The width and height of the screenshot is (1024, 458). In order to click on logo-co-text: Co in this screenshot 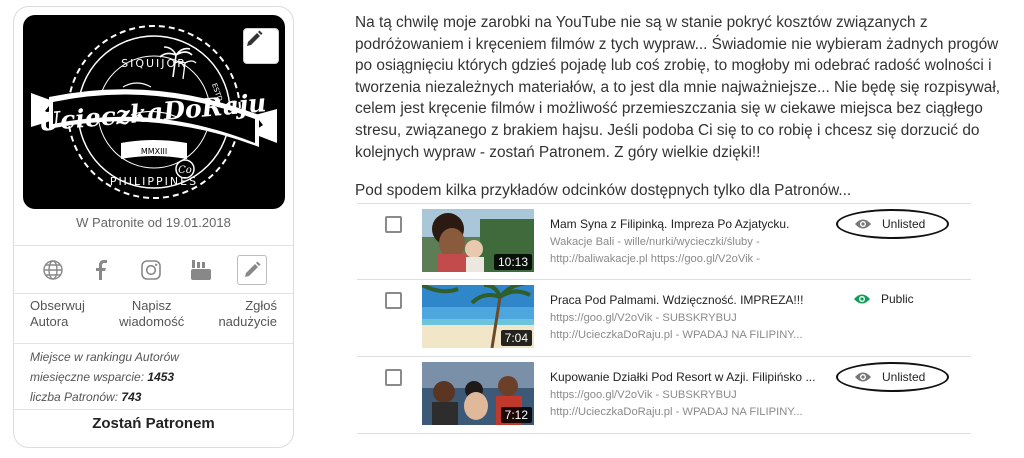, I will do `click(185, 170)`.